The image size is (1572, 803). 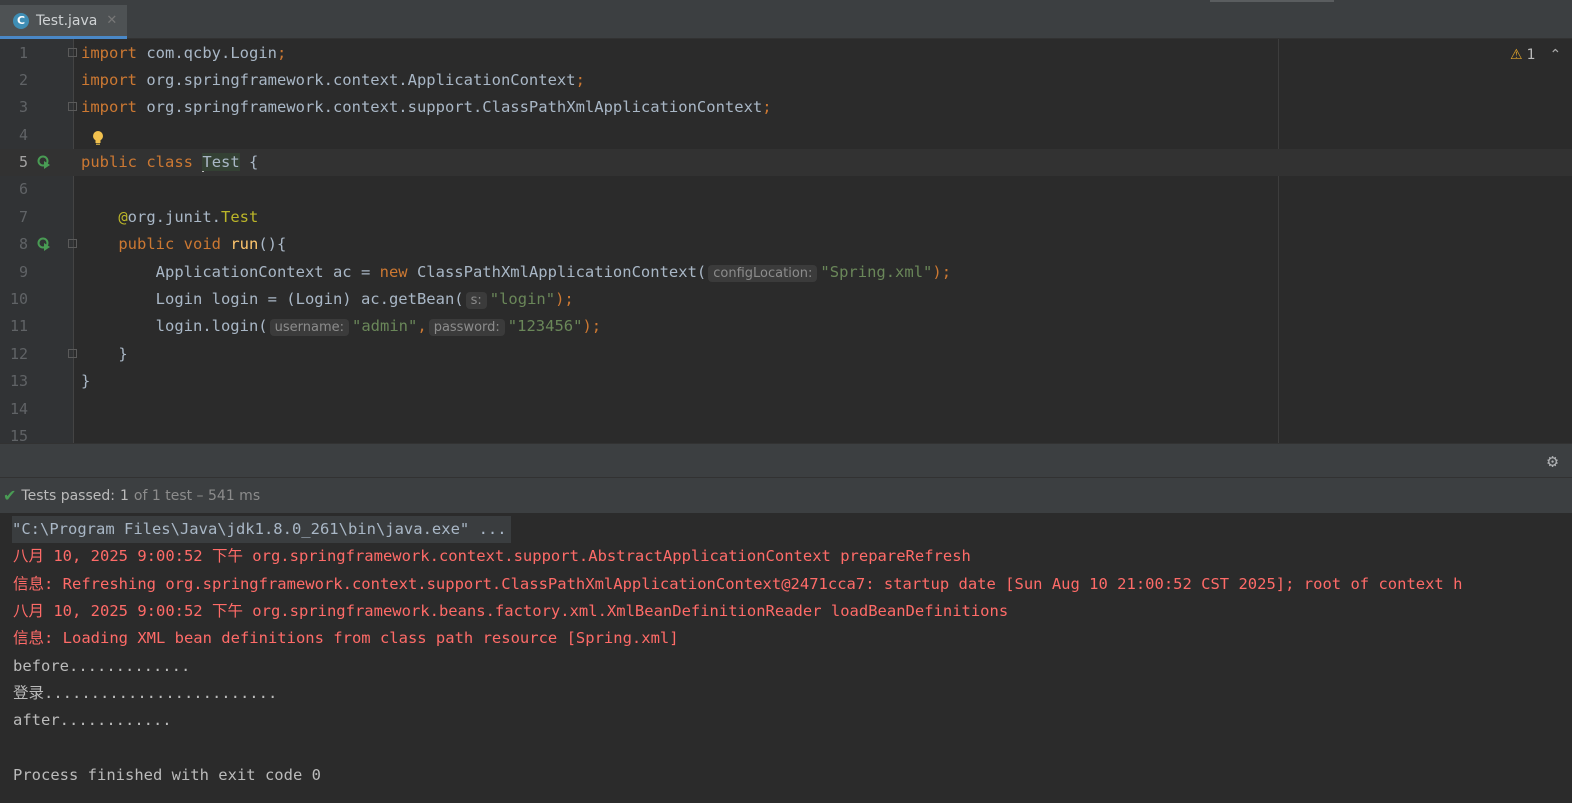 What do you see at coordinates (23, 80) in the screenshot?
I see `line-number: 2` at bounding box center [23, 80].